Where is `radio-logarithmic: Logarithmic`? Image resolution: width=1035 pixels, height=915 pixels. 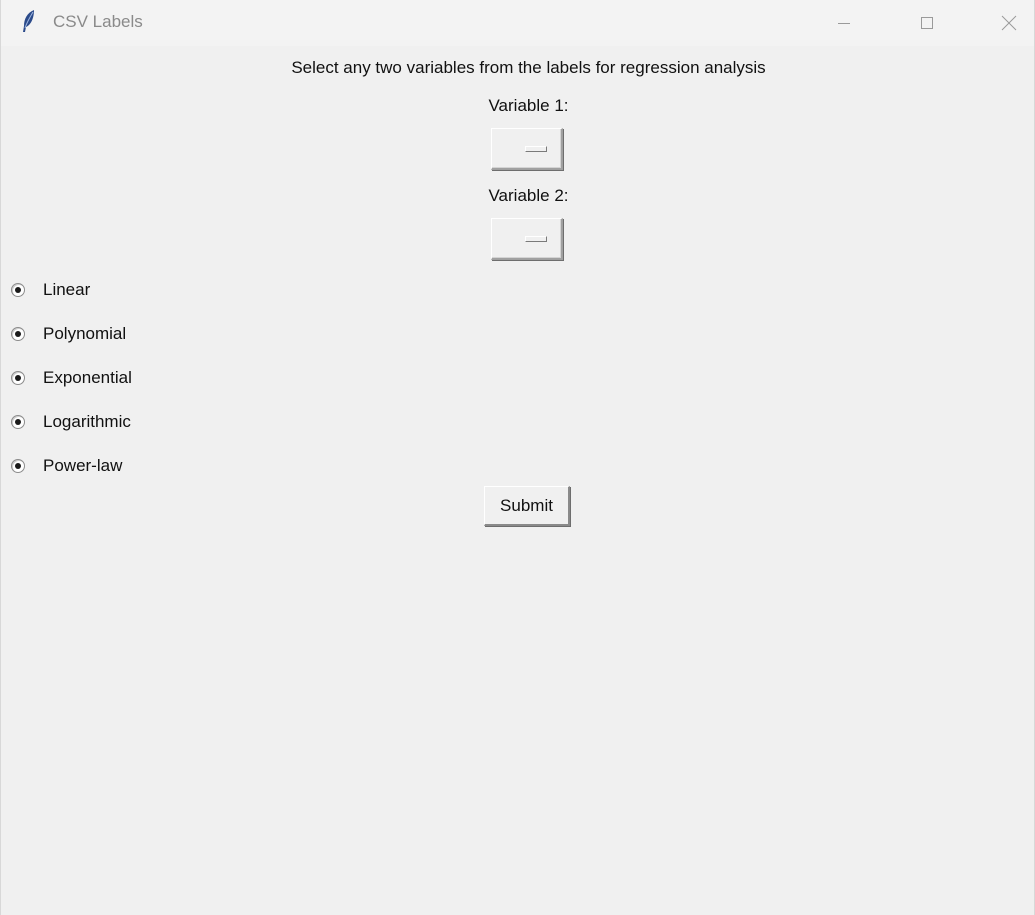
radio-logarithmic: Logarithmic is located at coordinates (71, 422).